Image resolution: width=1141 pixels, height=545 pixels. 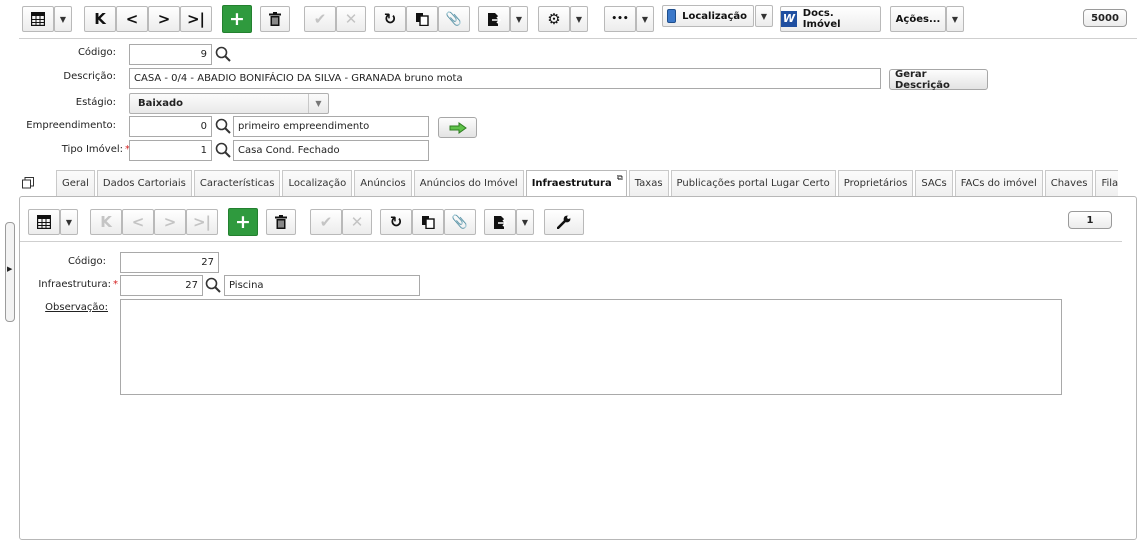 What do you see at coordinates (75, 149) in the screenshot?
I see `tipo-imovel-label: Tipo Imóvel: *` at bounding box center [75, 149].